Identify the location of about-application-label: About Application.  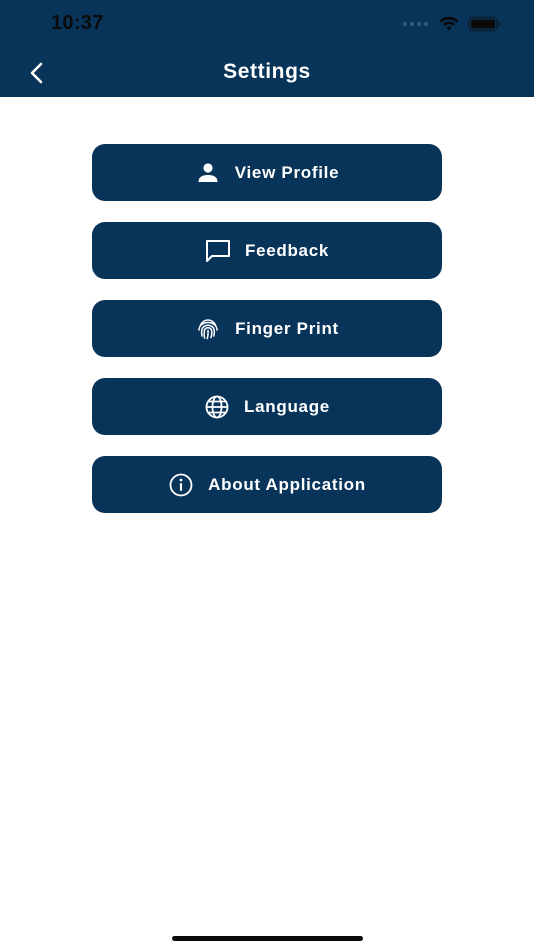
(287, 484).